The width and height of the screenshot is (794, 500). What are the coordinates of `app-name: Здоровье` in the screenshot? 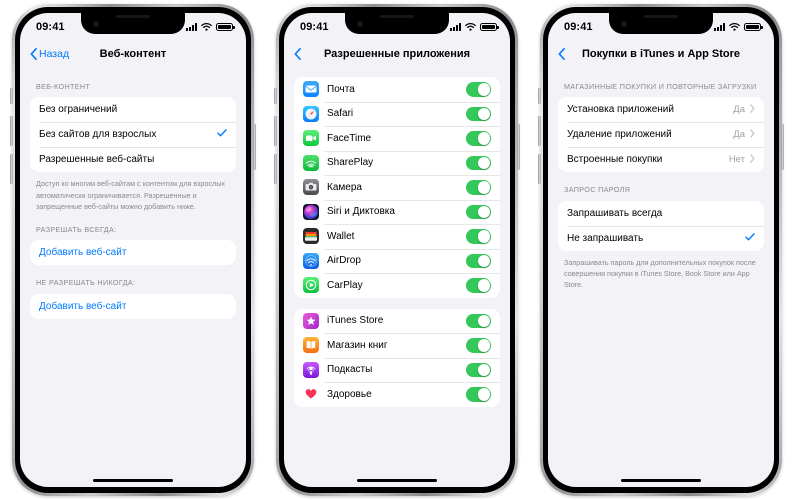 It's located at (349, 394).